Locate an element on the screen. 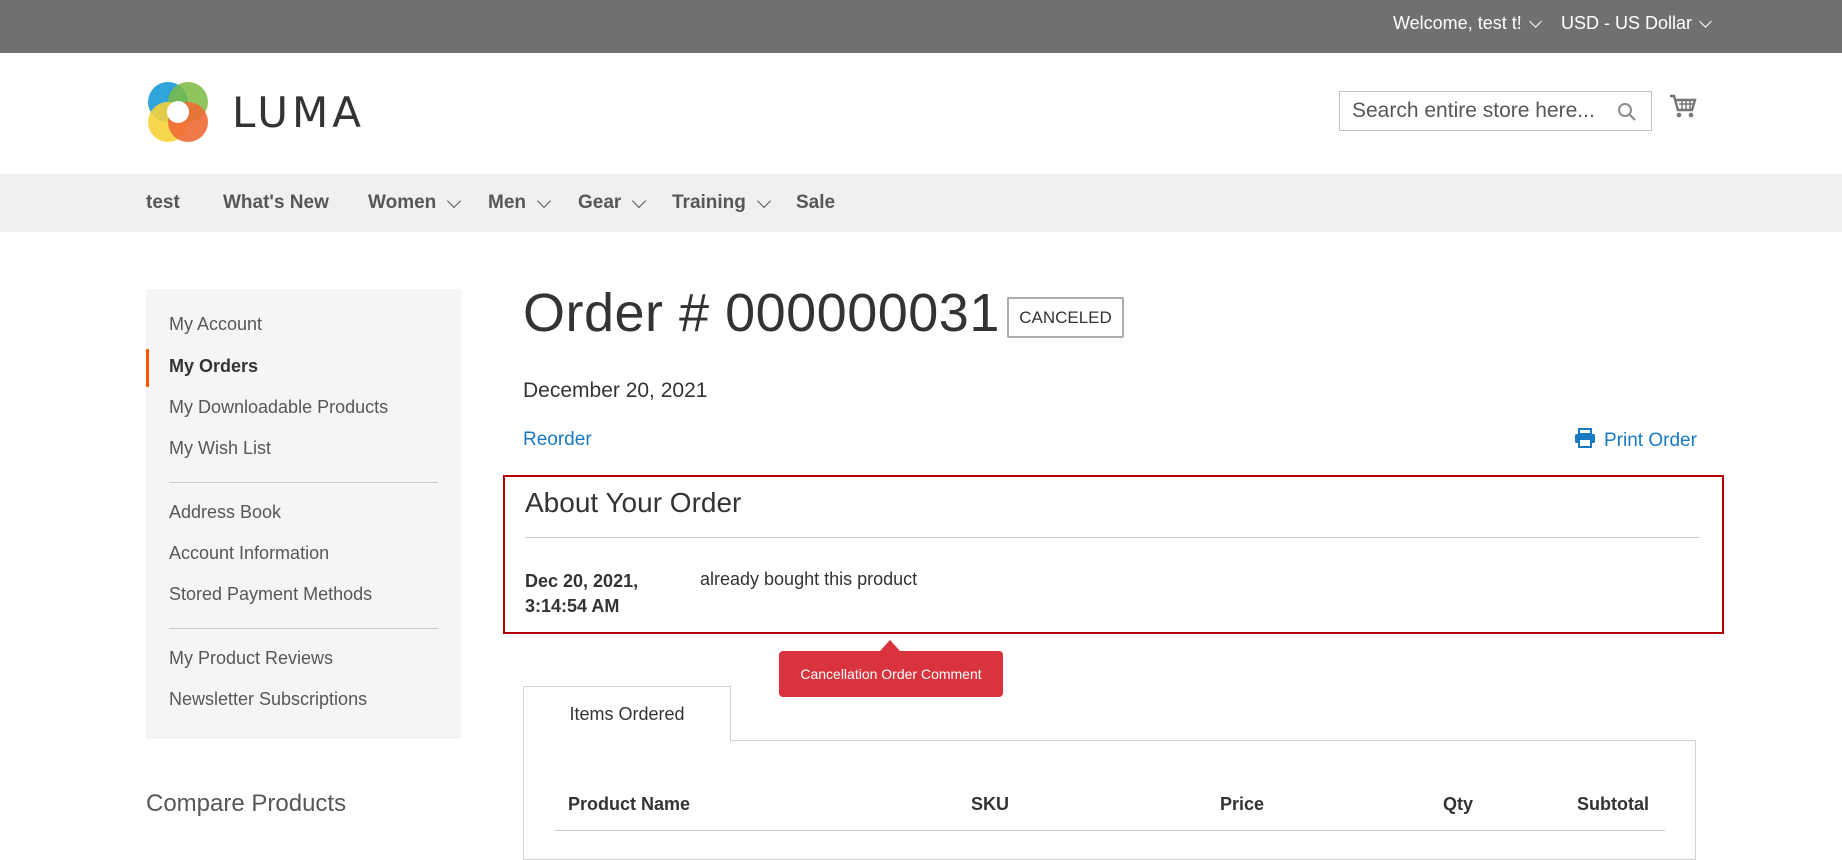  sidebar-item-address-book: Address Book is located at coordinates (225, 512).